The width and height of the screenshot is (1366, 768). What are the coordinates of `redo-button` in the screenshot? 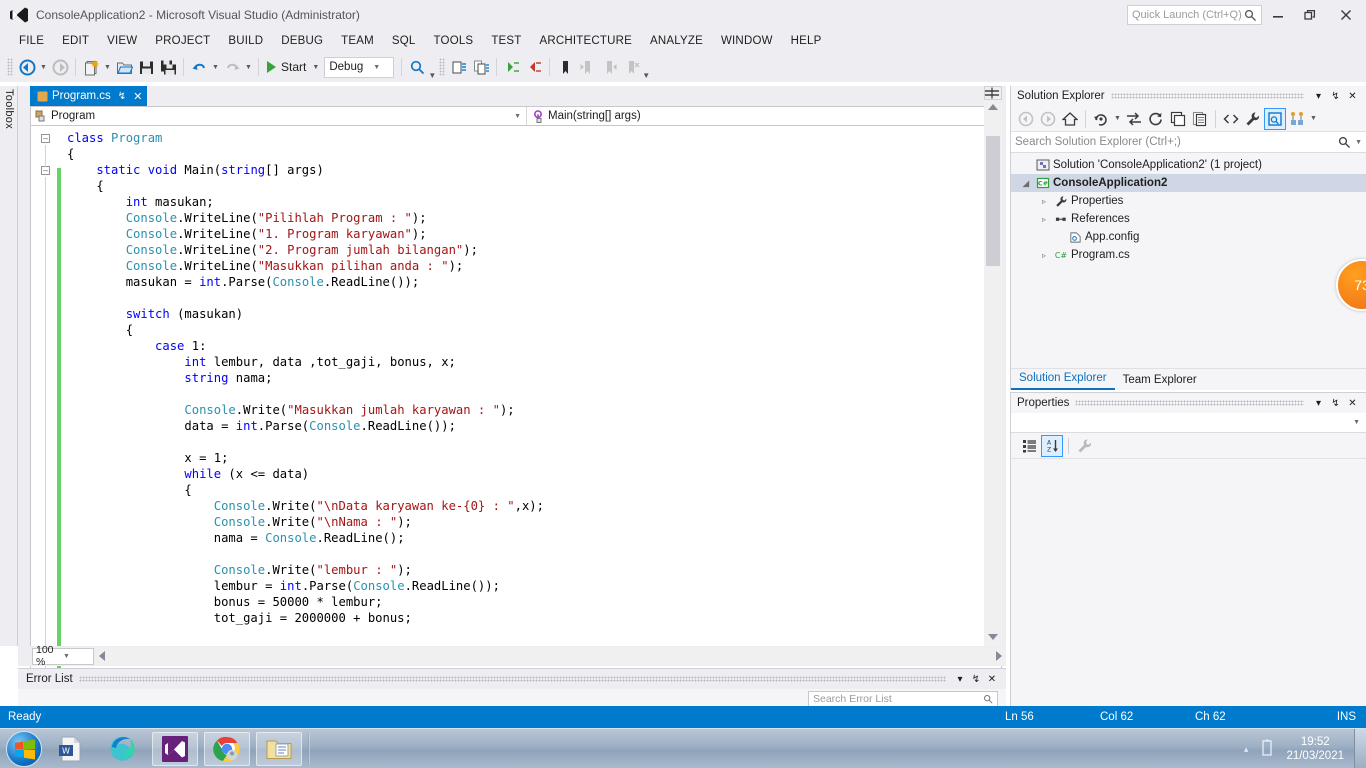 It's located at (232, 67).